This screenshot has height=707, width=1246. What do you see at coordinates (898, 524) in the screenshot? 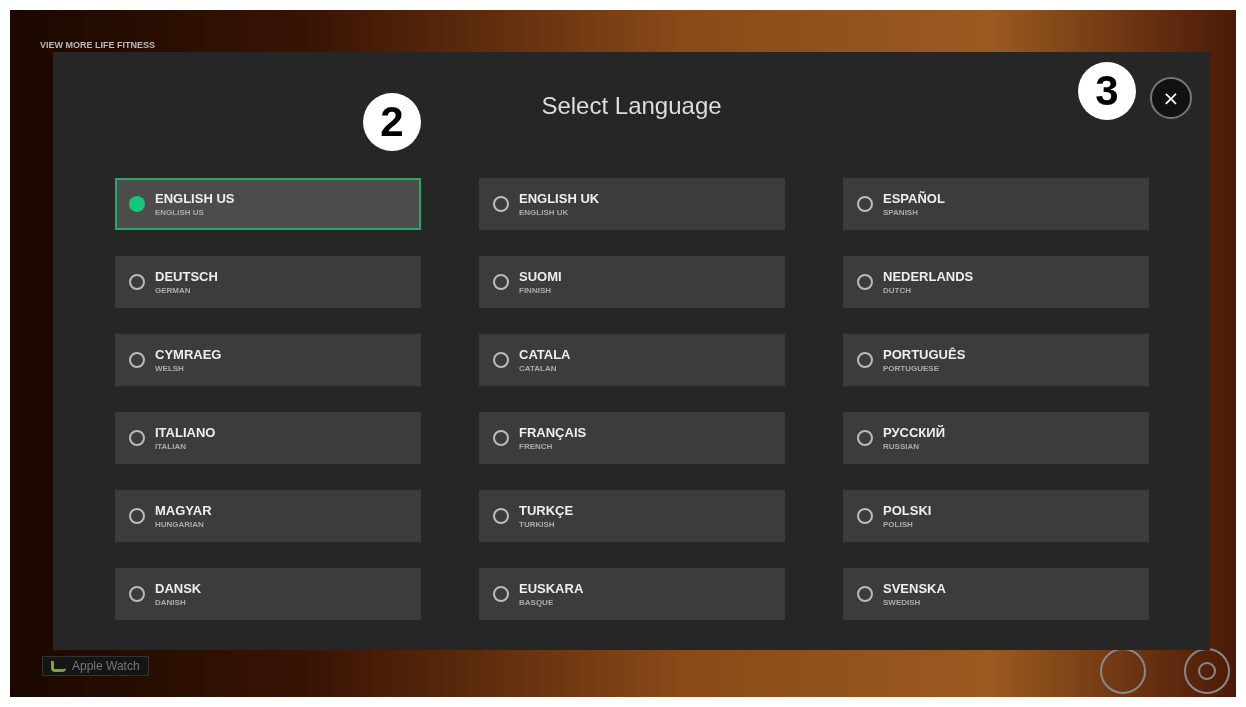
I see `language-english-name: POLISH` at bounding box center [898, 524].